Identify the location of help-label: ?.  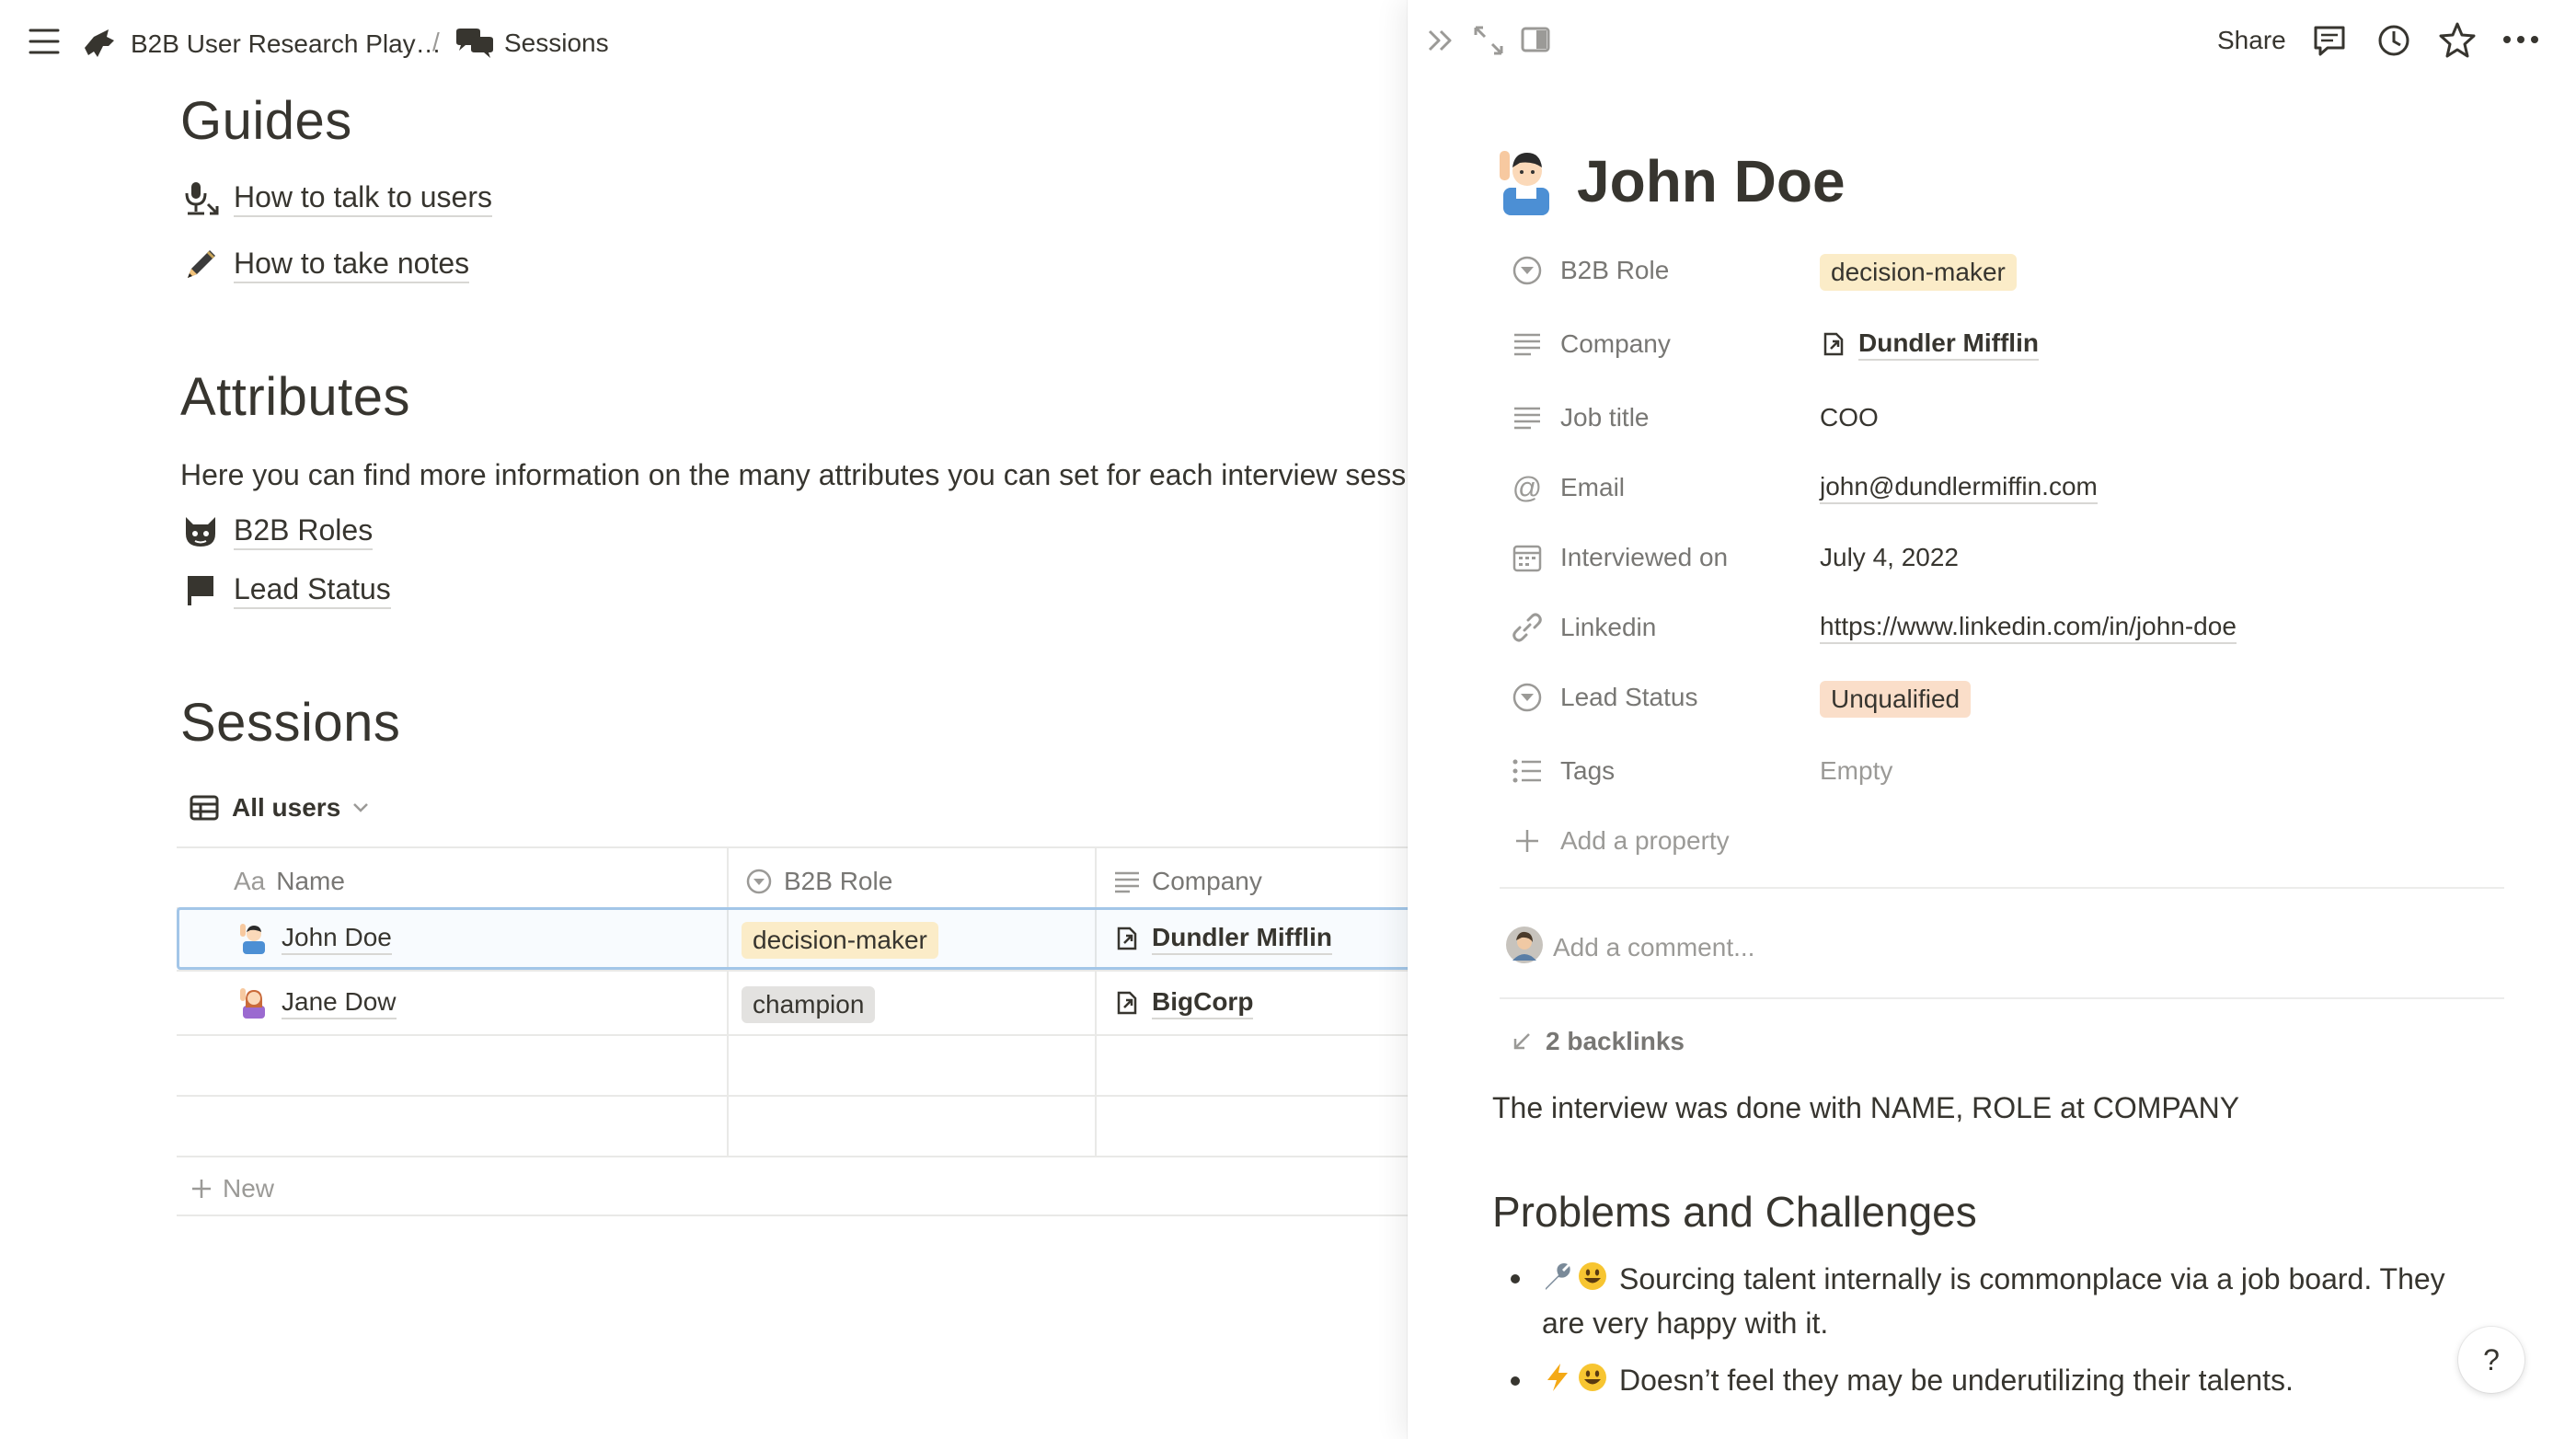
(2491, 1359).